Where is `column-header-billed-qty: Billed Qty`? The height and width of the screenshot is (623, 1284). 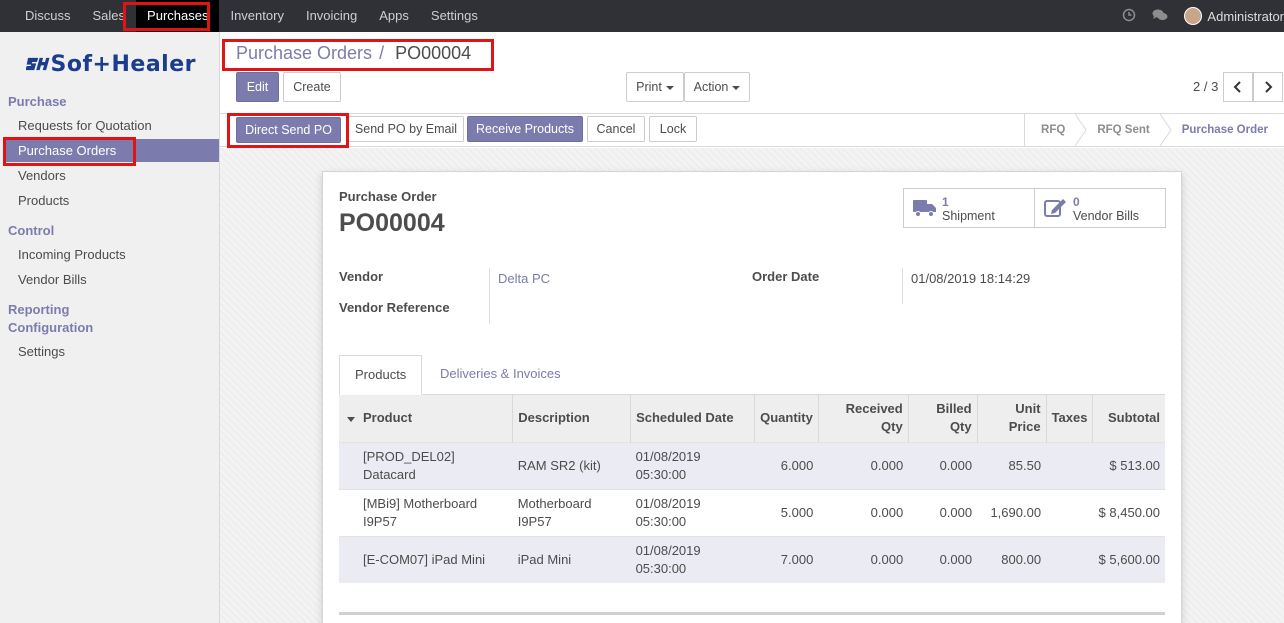 column-header-billed-qty: Billed Qty is located at coordinates (943, 418).